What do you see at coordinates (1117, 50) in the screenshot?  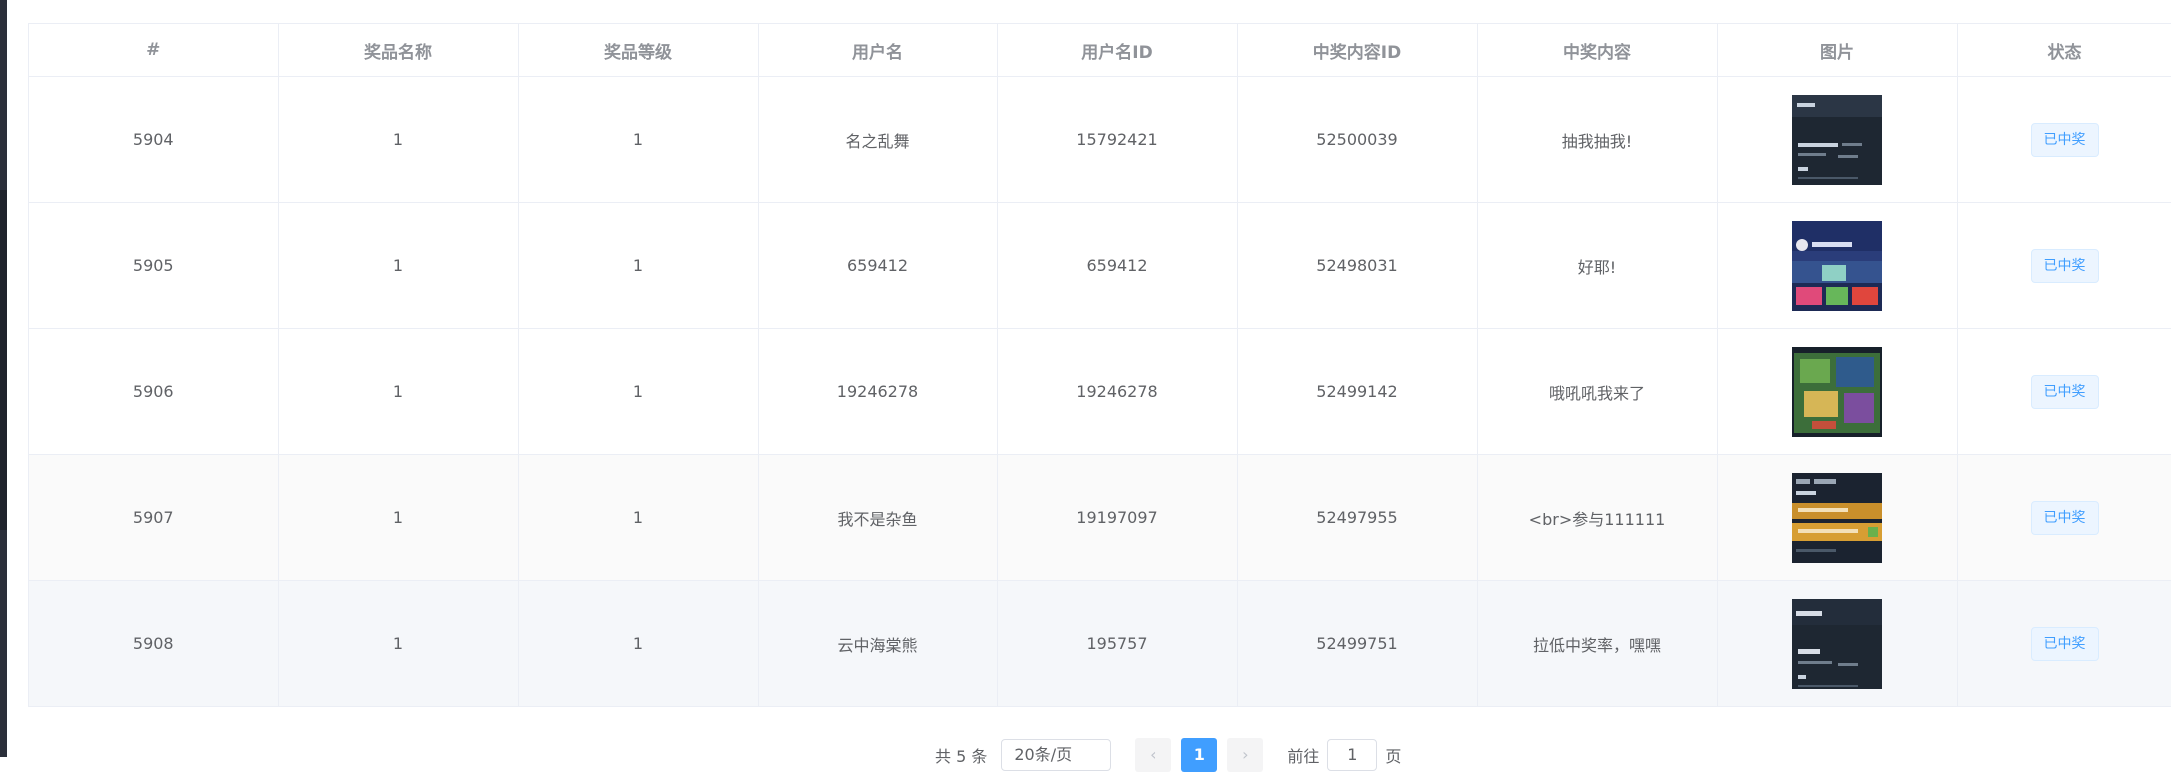 I see `column-header-user-id: 用户名ID` at bounding box center [1117, 50].